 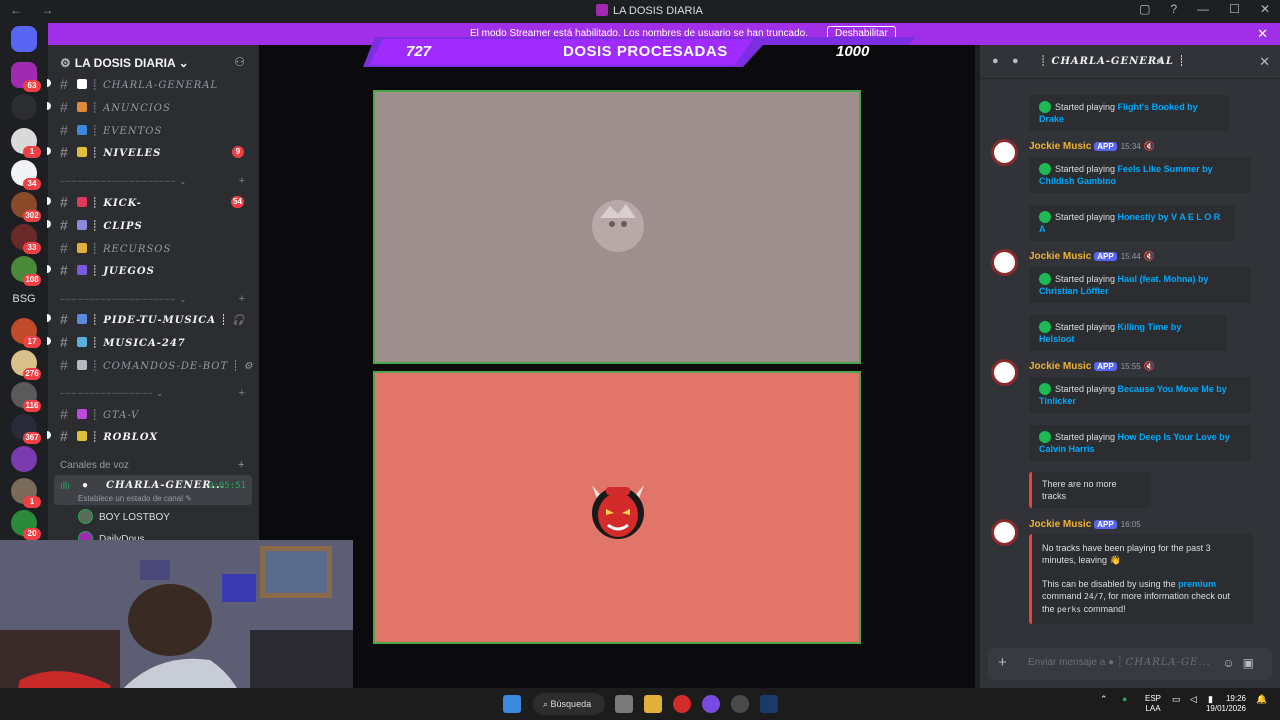 What do you see at coordinates (1265, 9) in the screenshot?
I see `close-window-button: ✕` at bounding box center [1265, 9].